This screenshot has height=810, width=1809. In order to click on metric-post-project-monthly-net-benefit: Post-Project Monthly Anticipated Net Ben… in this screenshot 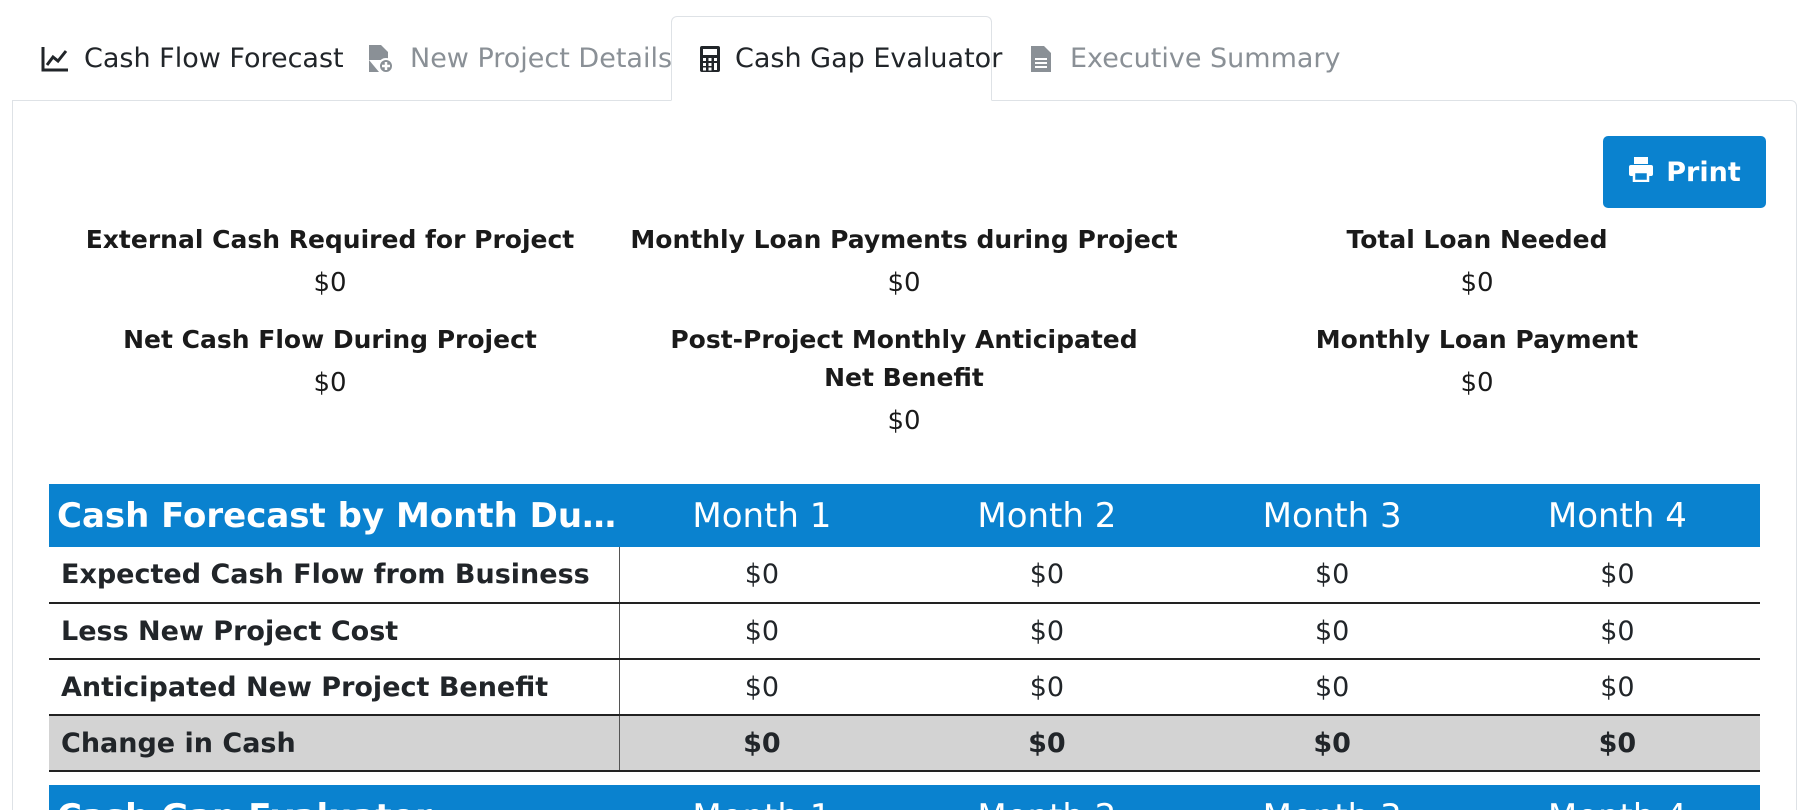, I will do `click(904, 383)`.